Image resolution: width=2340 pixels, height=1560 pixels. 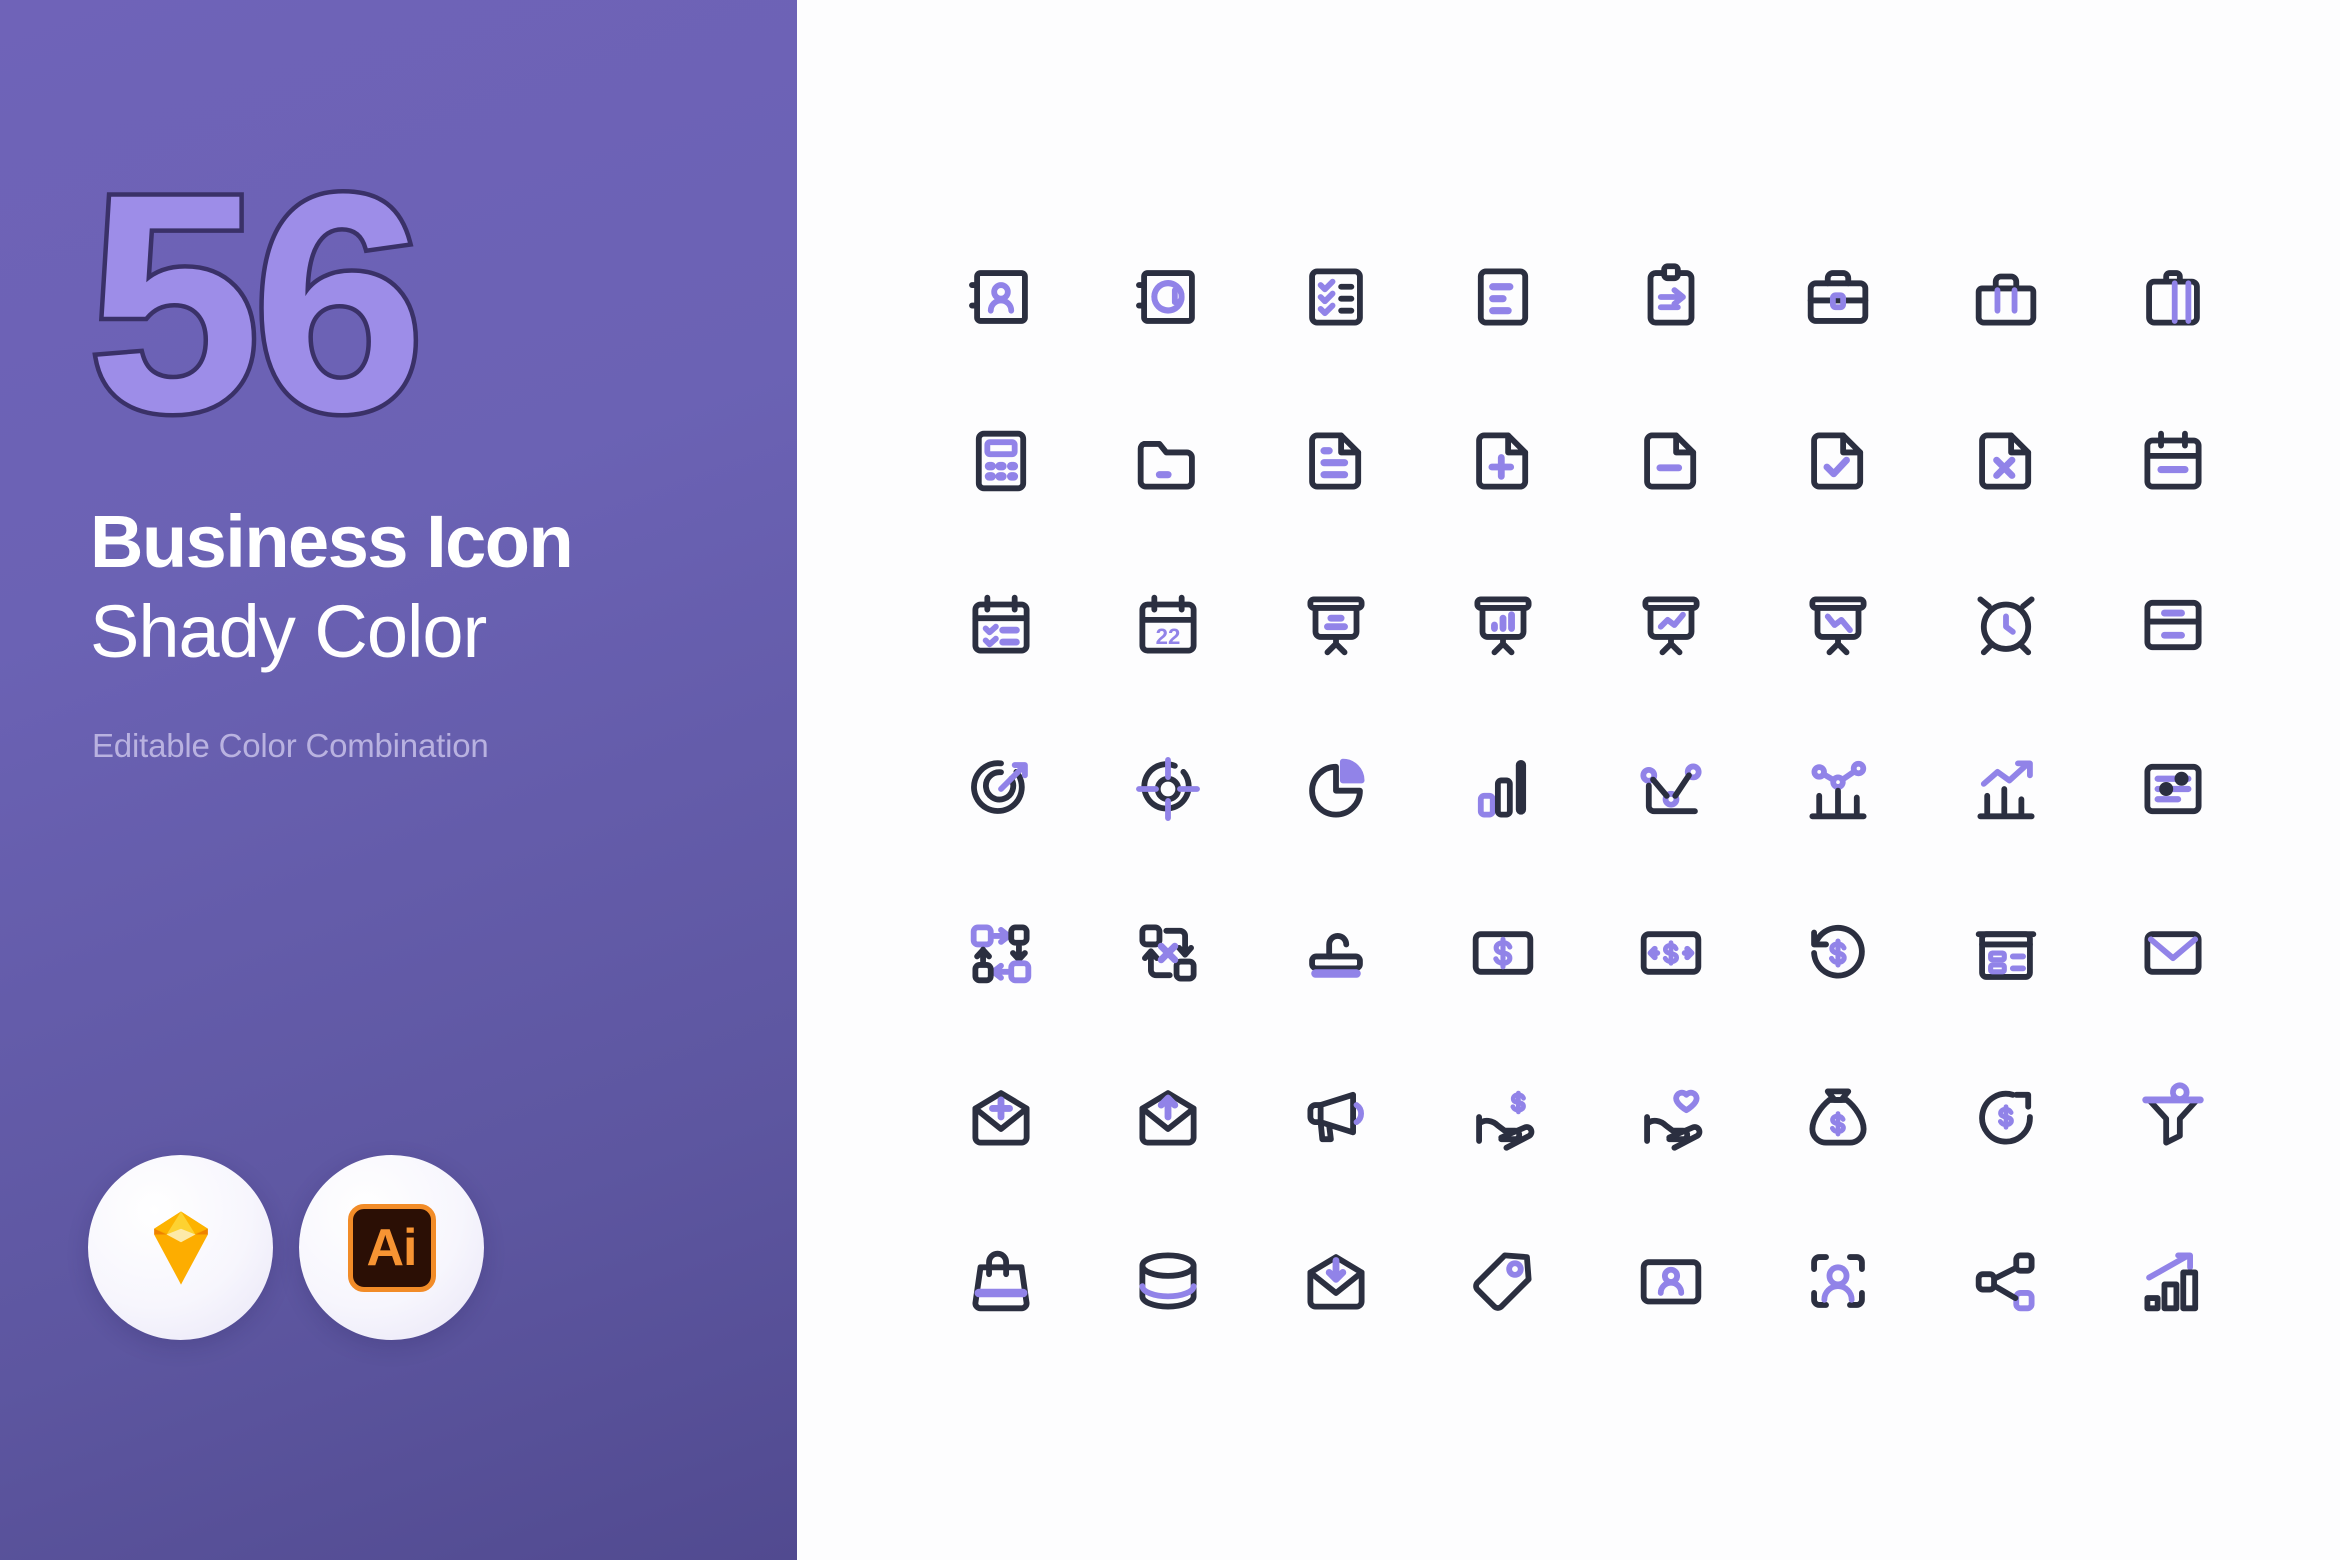 What do you see at coordinates (1838, 461) in the screenshot?
I see `document-check-icon` at bounding box center [1838, 461].